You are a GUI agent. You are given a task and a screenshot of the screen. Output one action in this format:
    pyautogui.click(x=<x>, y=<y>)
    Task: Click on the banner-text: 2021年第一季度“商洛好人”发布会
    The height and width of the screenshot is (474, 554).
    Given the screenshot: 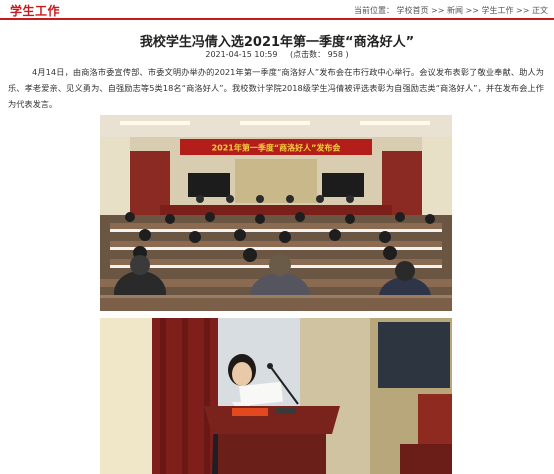 What is the action you would take?
    pyautogui.click(x=276, y=148)
    